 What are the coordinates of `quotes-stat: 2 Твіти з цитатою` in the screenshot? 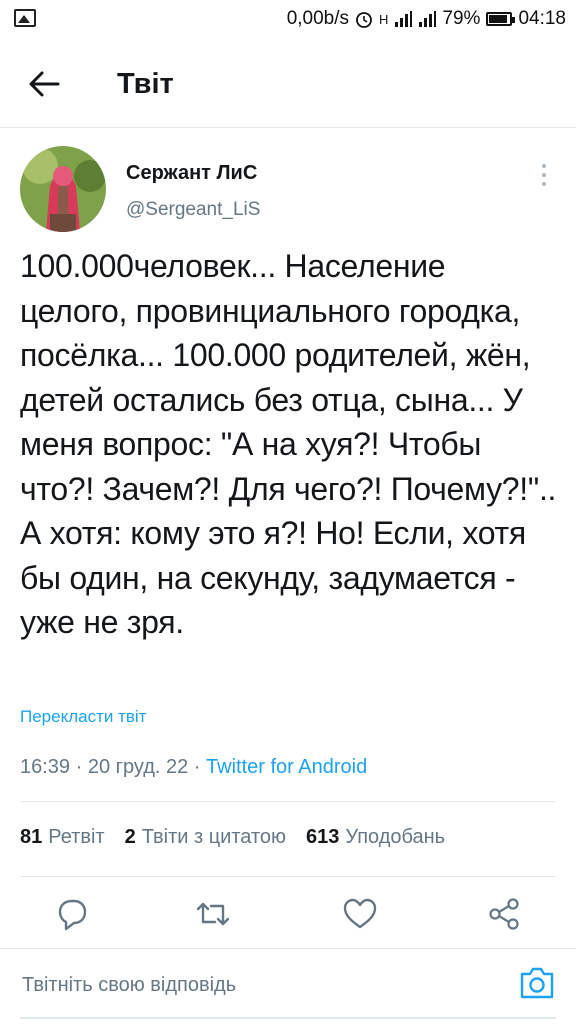 It's located at (205, 837).